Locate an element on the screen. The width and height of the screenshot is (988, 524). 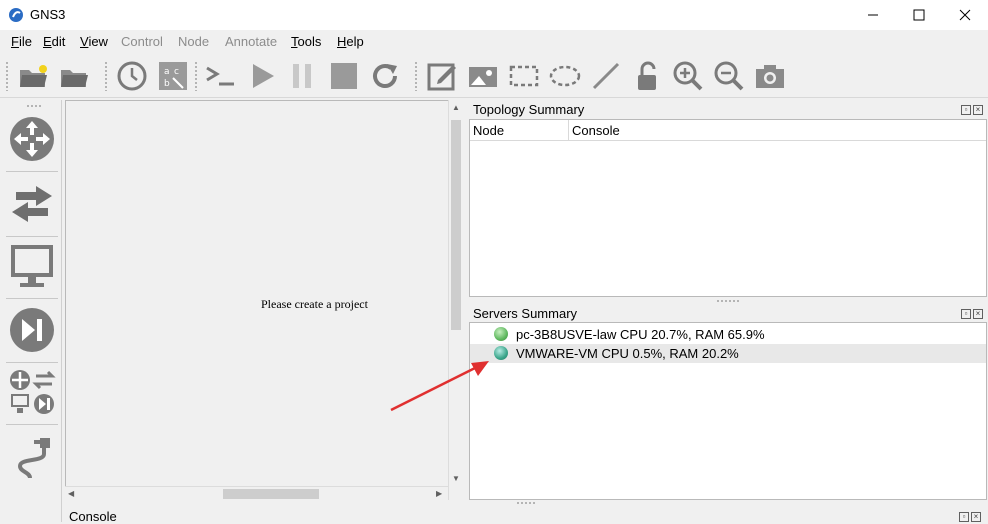
security-device-icon is located at coordinates (32, 330).